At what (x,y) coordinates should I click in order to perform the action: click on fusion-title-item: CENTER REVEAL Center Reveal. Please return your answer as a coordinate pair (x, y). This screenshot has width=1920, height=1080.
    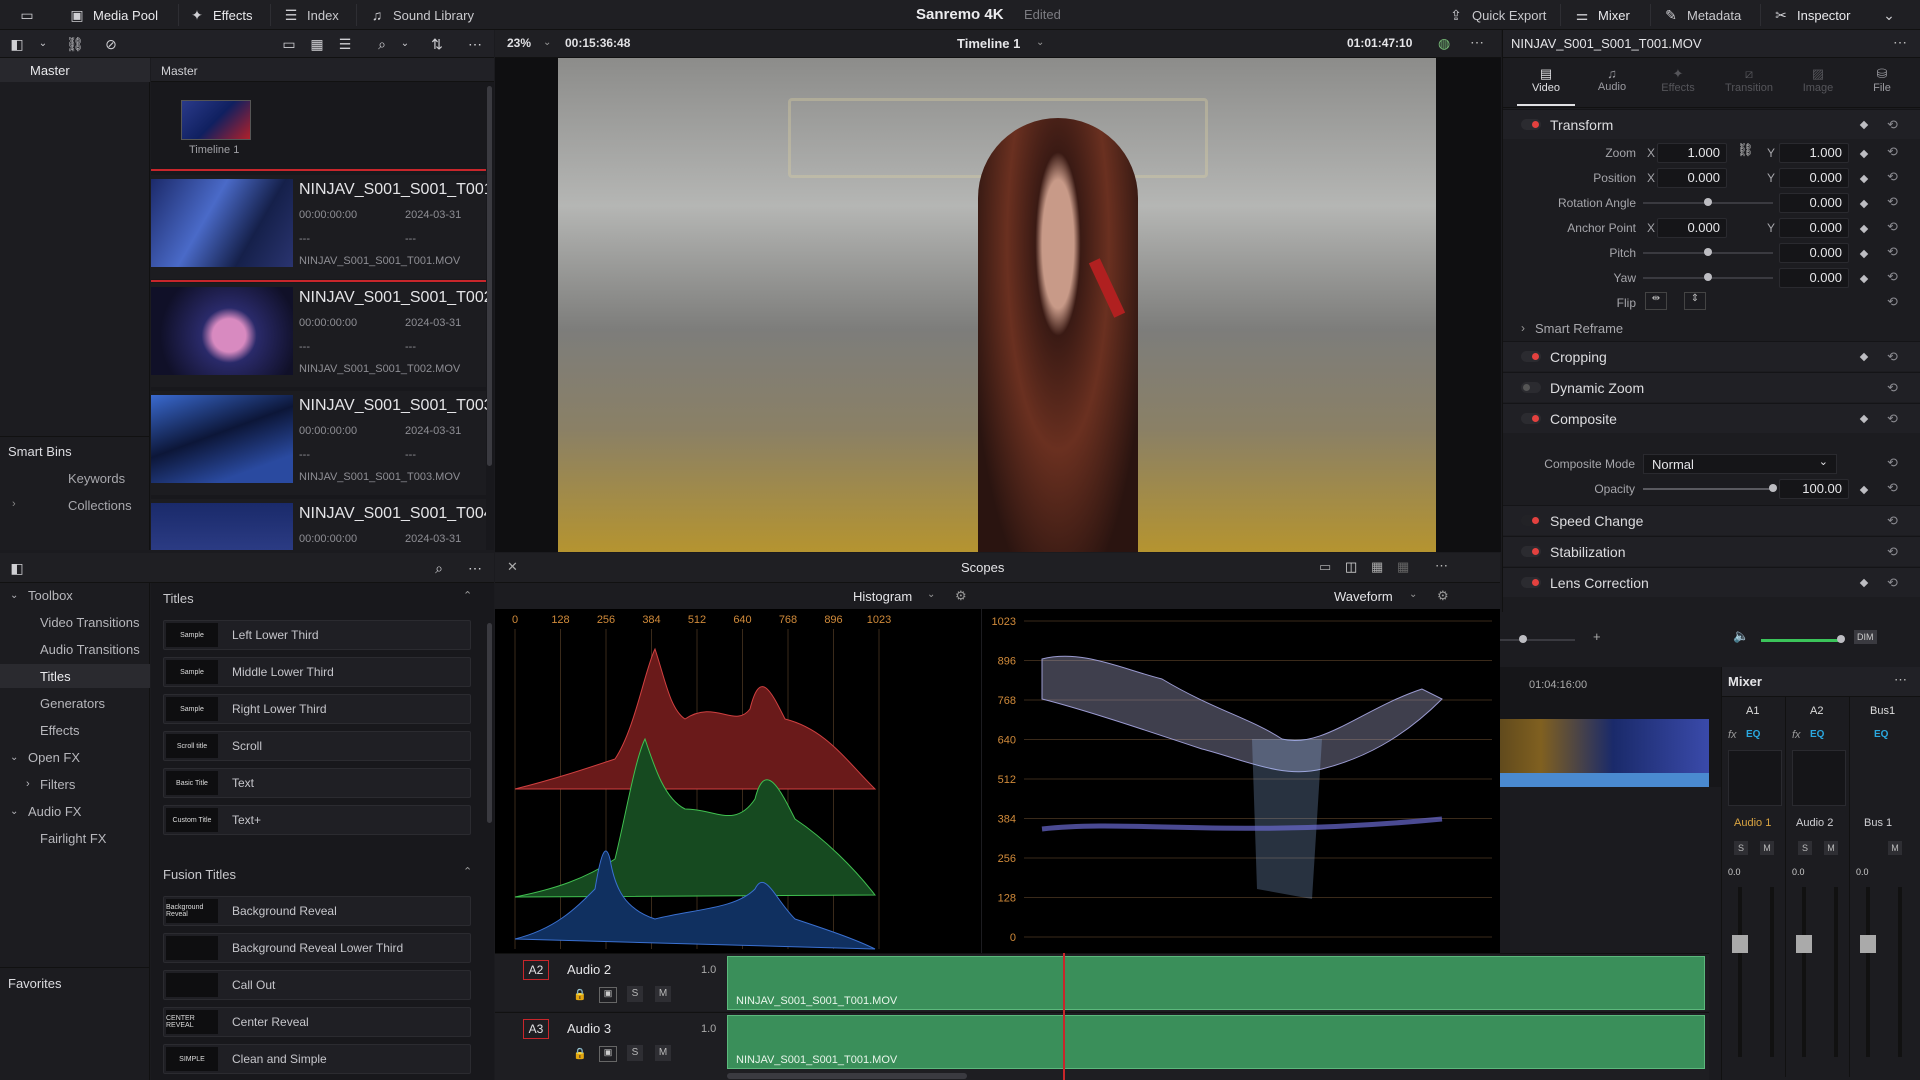
    Looking at the image, I should click on (317, 1022).